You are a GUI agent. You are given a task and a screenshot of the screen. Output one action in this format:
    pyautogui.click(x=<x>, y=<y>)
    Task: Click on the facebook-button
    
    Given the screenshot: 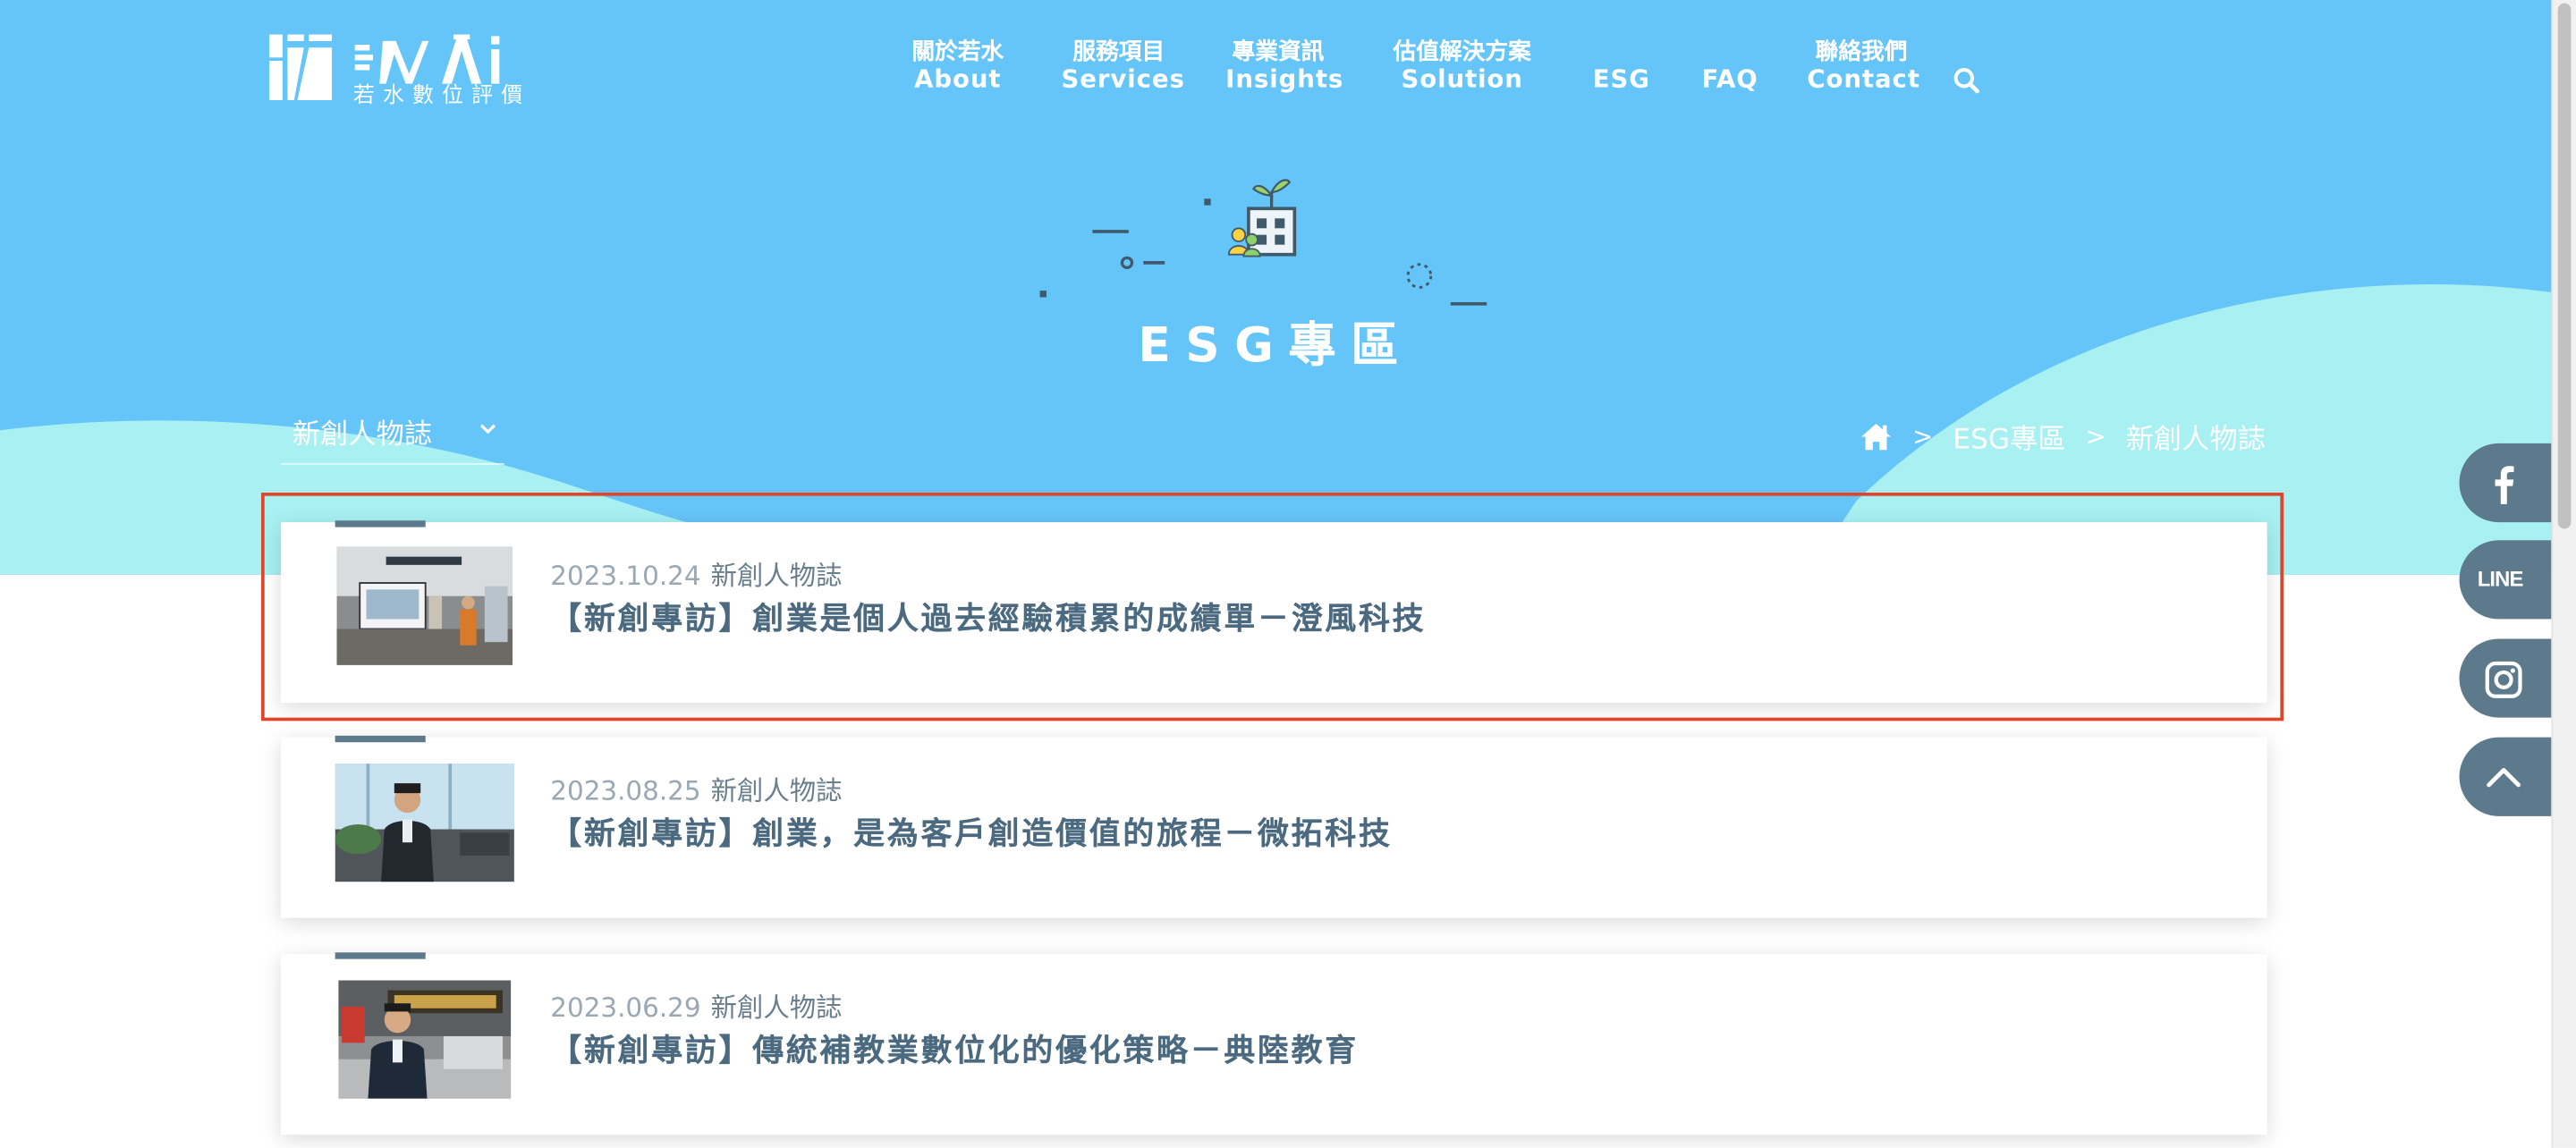 What is the action you would take?
    pyautogui.click(x=2505, y=483)
    